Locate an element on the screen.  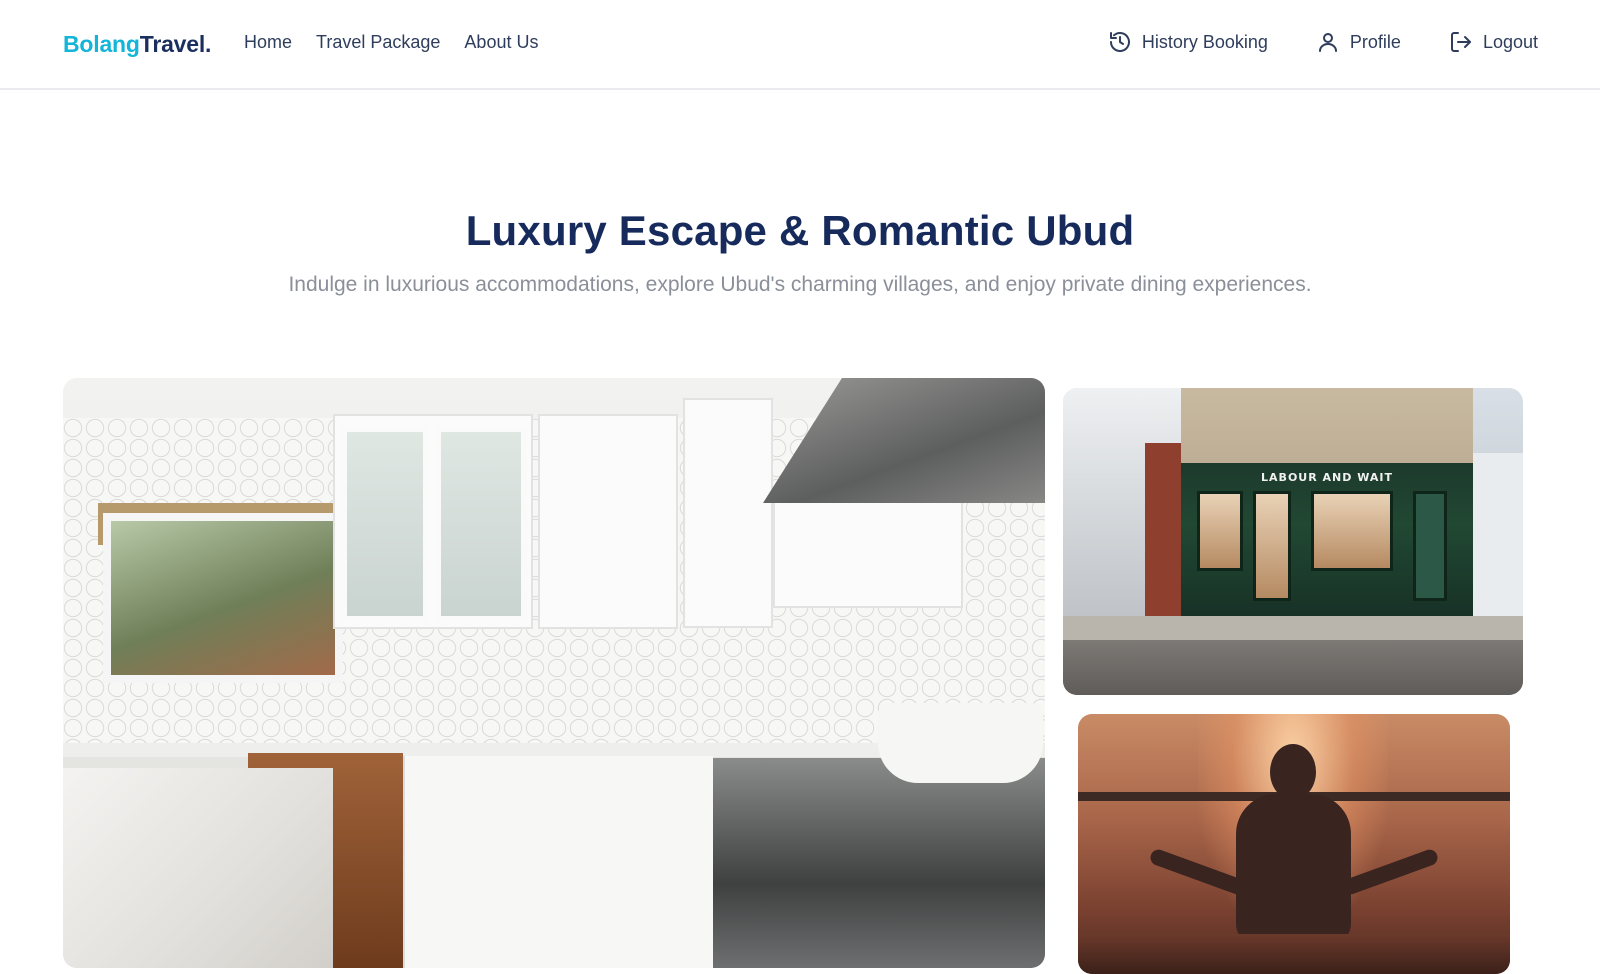
kitchen-cabinet is located at coordinates (608, 521).